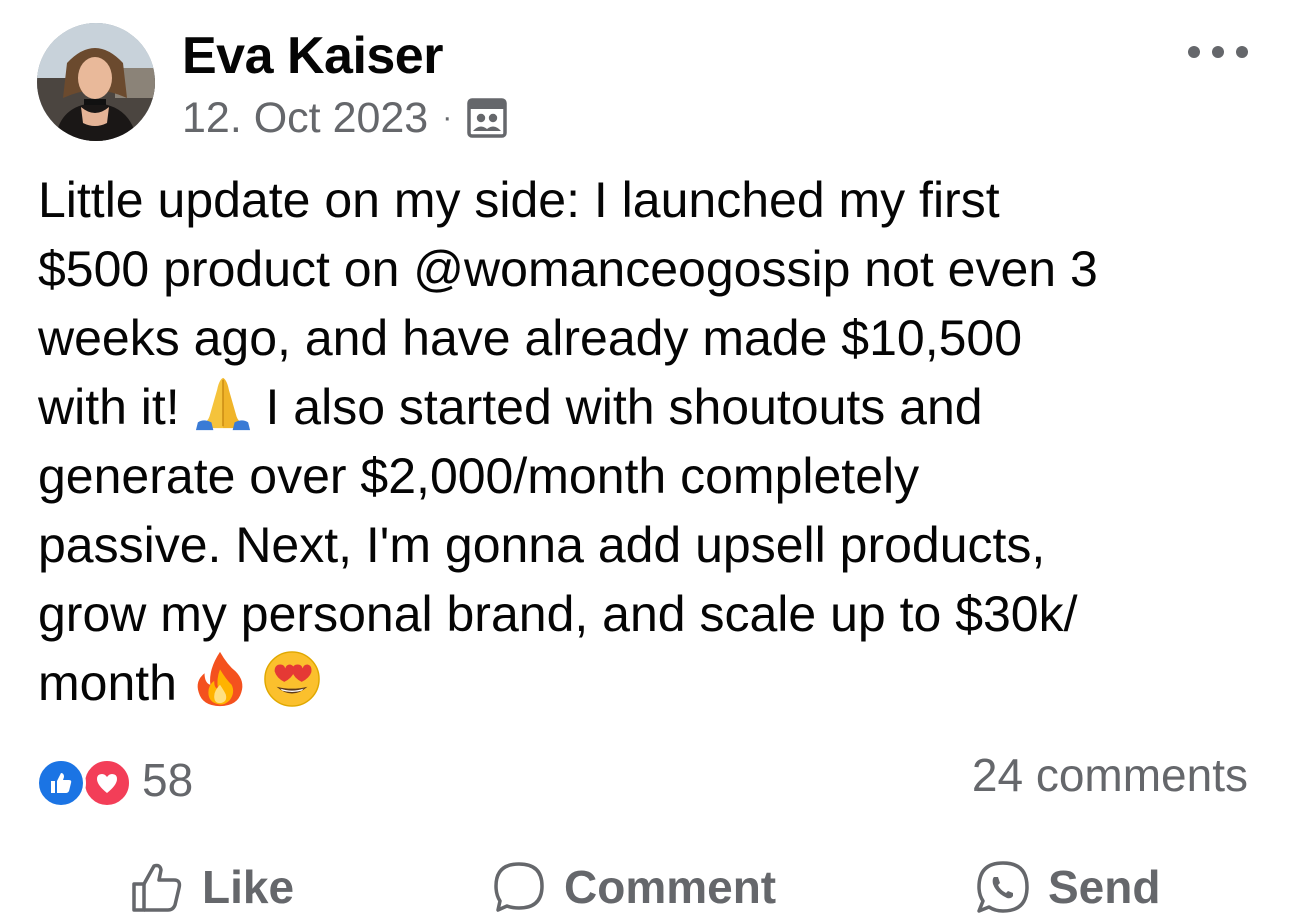  I want to click on post-text-segment: month, so click(107, 683).